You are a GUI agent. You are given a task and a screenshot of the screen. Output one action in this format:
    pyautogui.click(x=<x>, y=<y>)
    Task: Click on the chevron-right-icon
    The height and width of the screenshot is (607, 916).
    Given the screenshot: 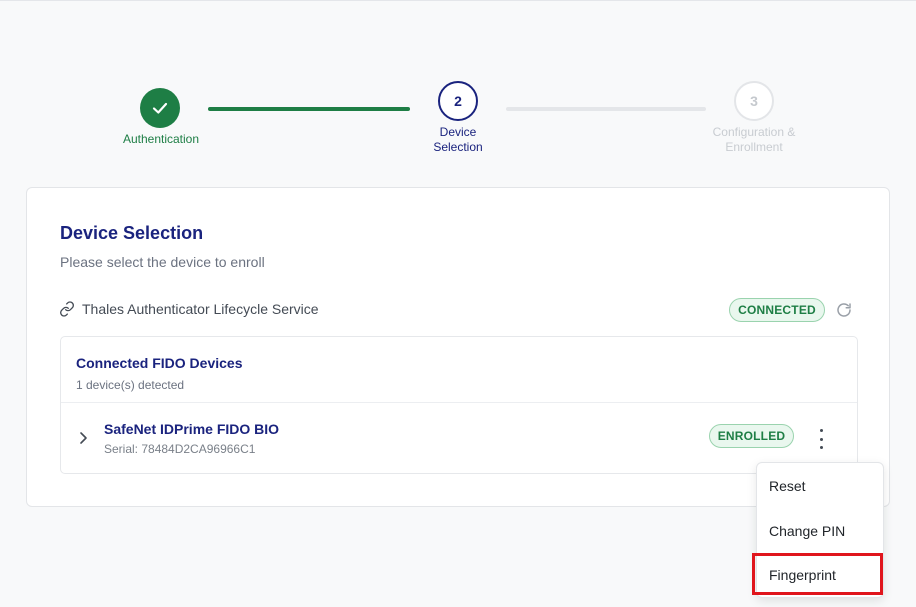 What is the action you would take?
    pyautogui.click(x=84, y=438)
    